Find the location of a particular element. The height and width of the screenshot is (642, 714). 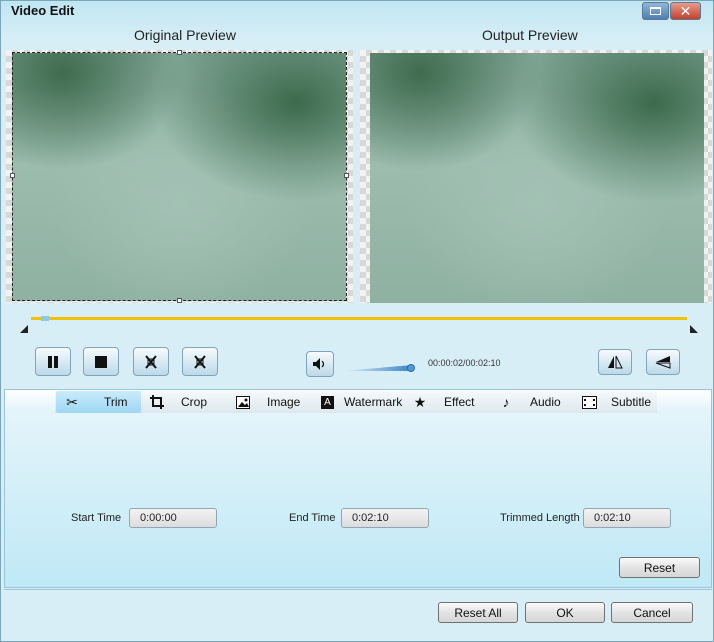

output-preview-label: Output Preview is located at coordinates (530, 35).